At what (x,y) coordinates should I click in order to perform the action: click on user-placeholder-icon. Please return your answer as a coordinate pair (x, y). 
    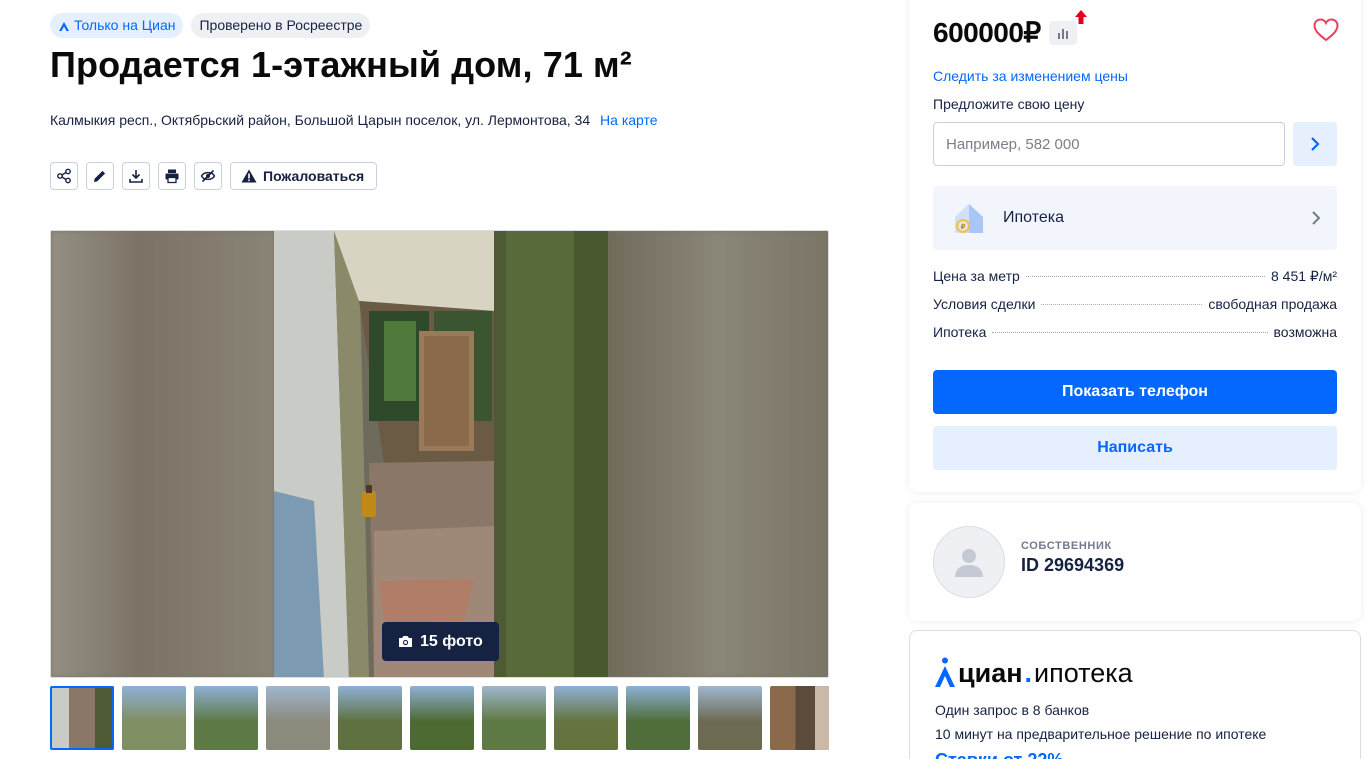
    Looking at the image, I should click on (969, 563).